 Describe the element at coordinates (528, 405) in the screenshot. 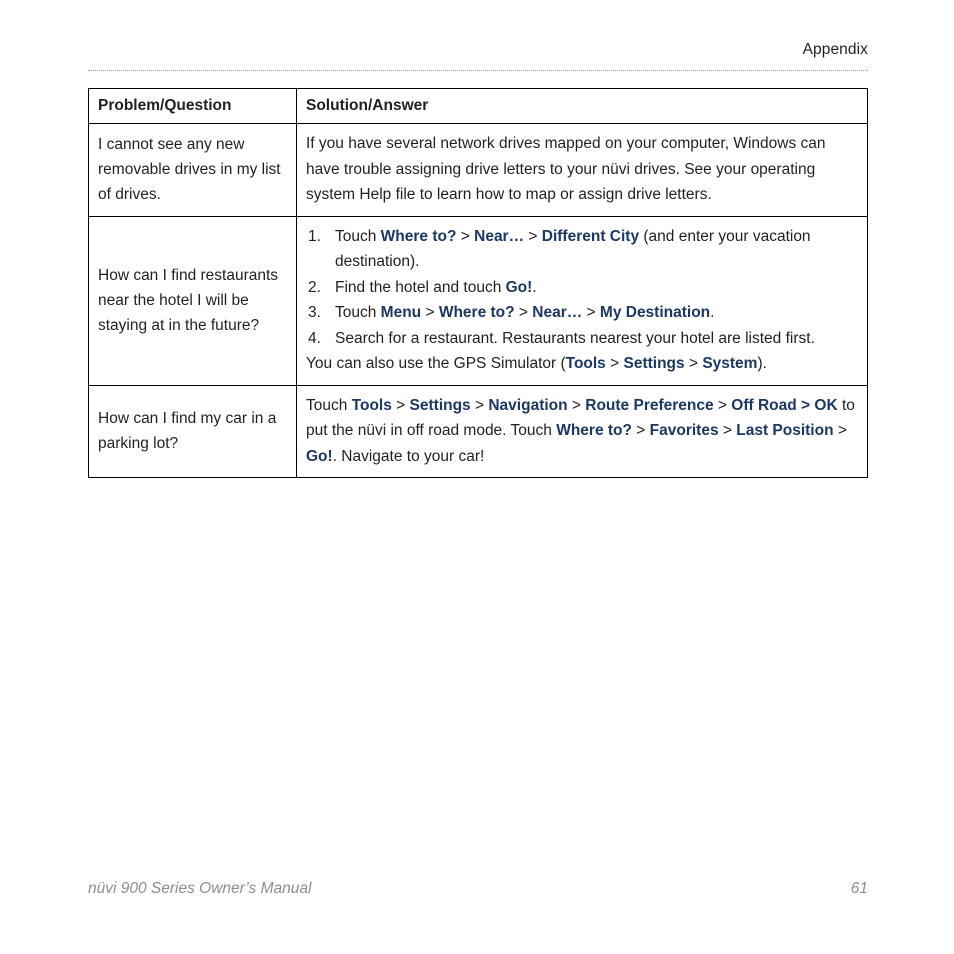

I see `ui-term: Navigation` at that location.